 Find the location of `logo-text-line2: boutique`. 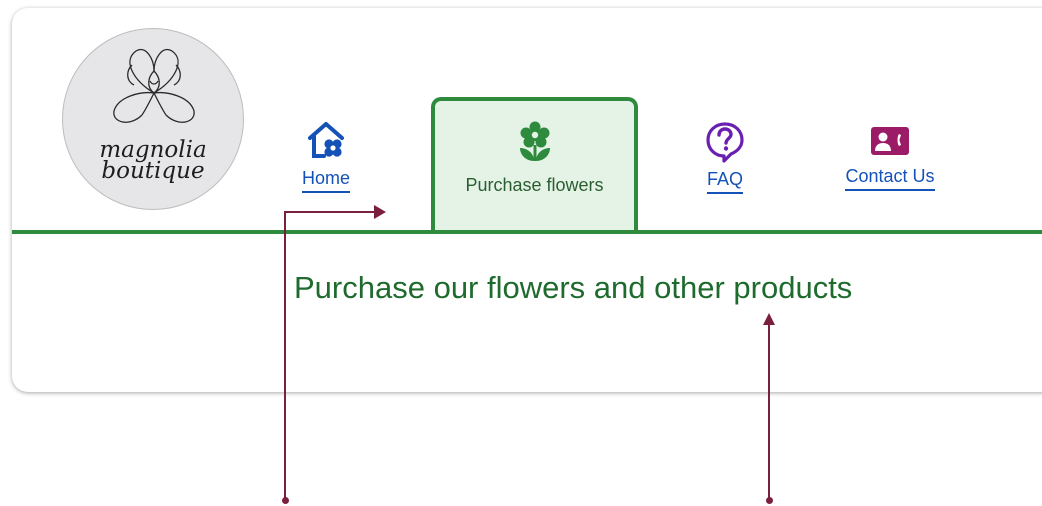

logo-text-line2: boutique is located at coordinates (153, 171).